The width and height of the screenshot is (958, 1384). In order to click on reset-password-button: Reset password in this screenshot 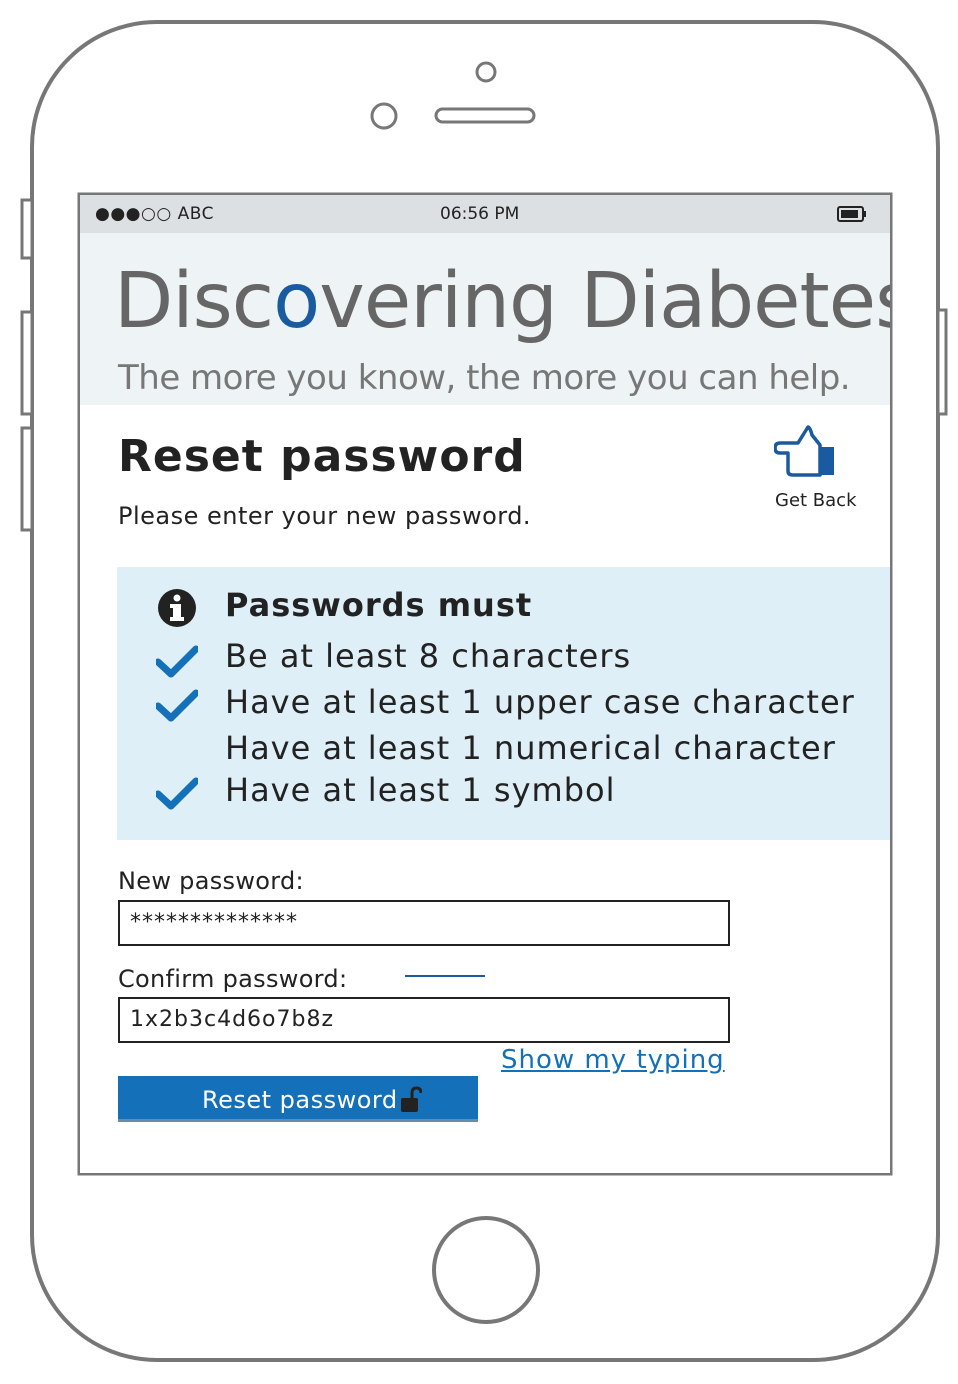, I will do `click(298, 1099)`.